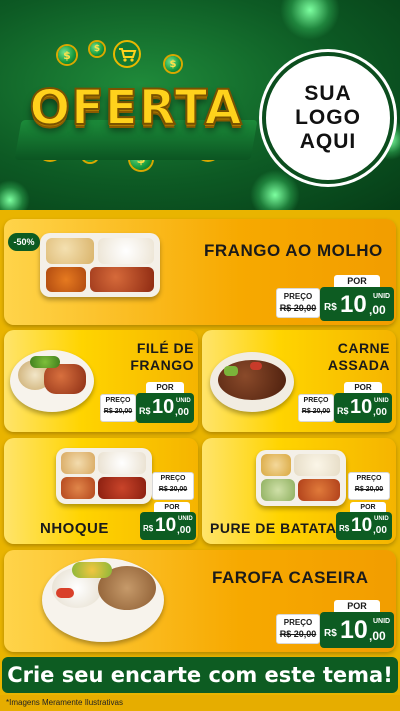  What do you see at coordinates (127, 54) in the screenshot?
I see `shopping-cart-icon` at bounding box center [127, 54].